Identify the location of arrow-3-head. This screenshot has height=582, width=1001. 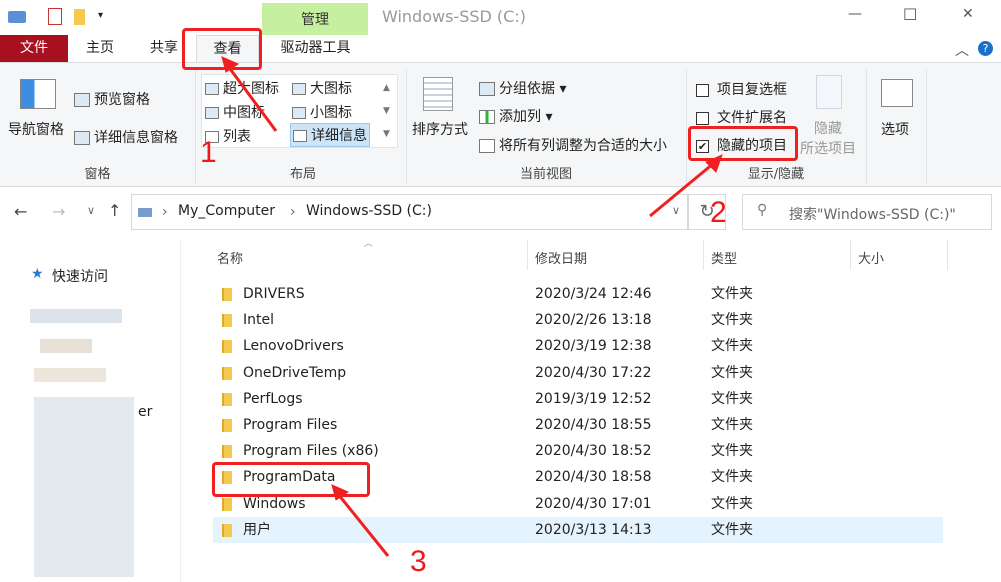
(340, 492).